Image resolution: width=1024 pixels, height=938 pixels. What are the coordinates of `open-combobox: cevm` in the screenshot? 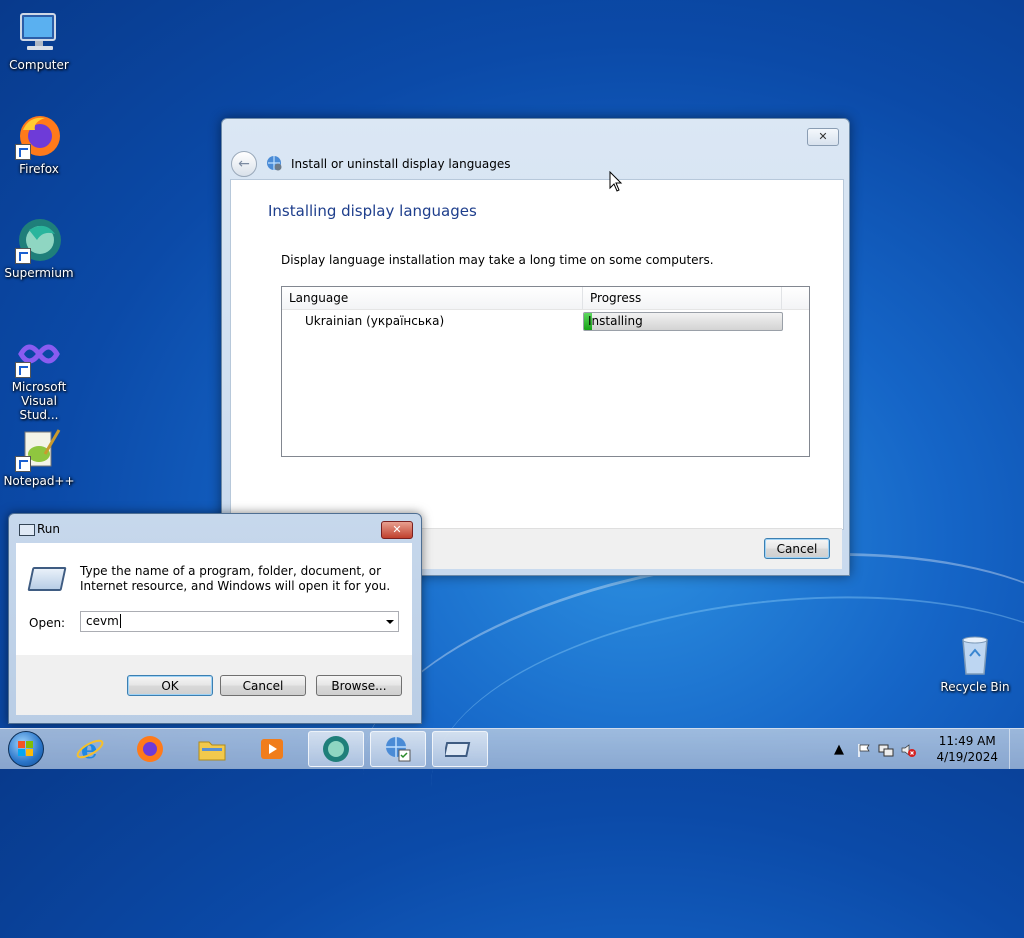 It's located at (239, 621).